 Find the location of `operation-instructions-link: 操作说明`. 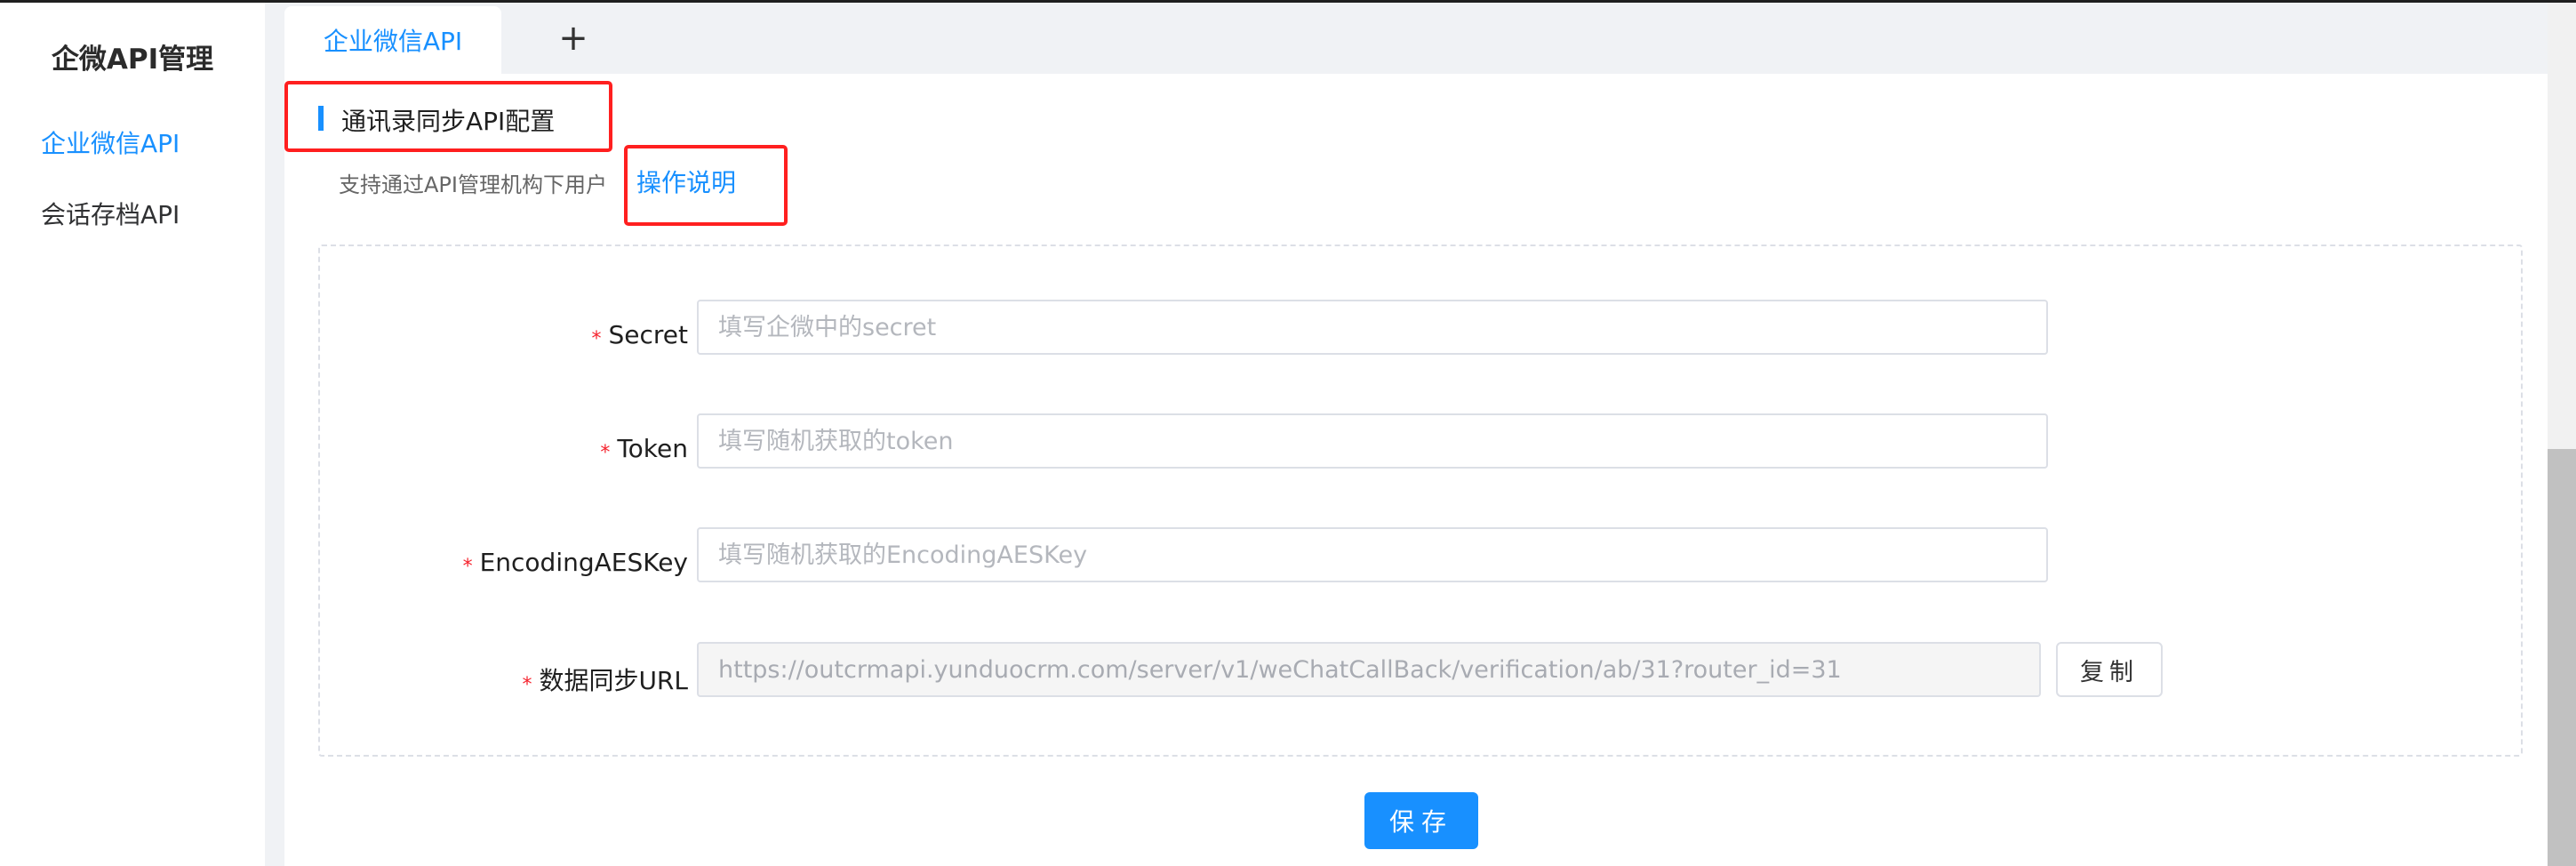

operation-instructions-link: 操作说明 is located at coordinates (686, 181).